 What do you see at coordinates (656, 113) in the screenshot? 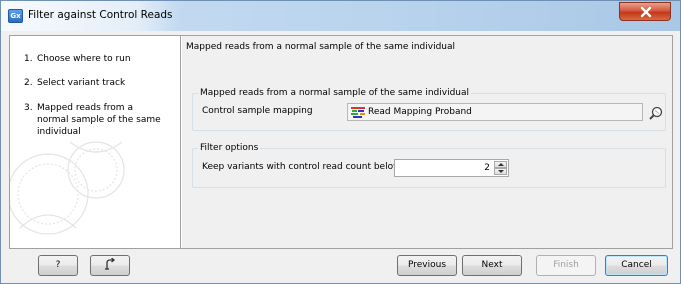
I see `browse-icon` at bounding box center [656, 113].